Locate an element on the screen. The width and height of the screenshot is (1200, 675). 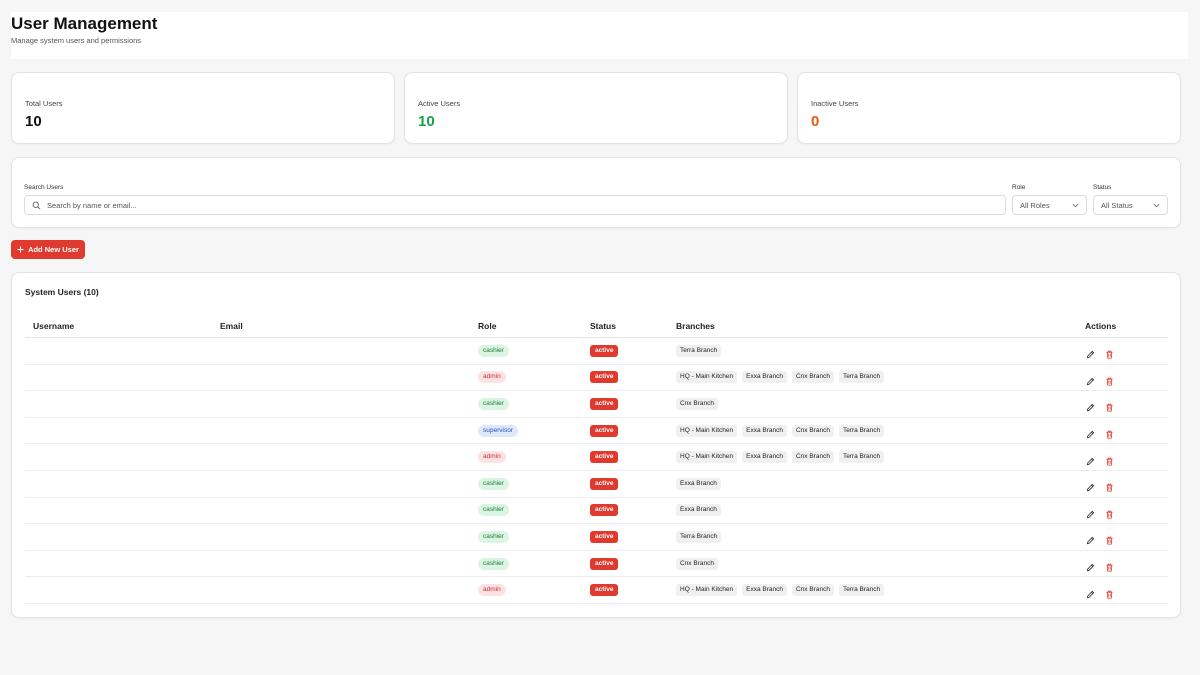
stat-card-total-users: Total Users 10 is located at coordinates (203, 108).